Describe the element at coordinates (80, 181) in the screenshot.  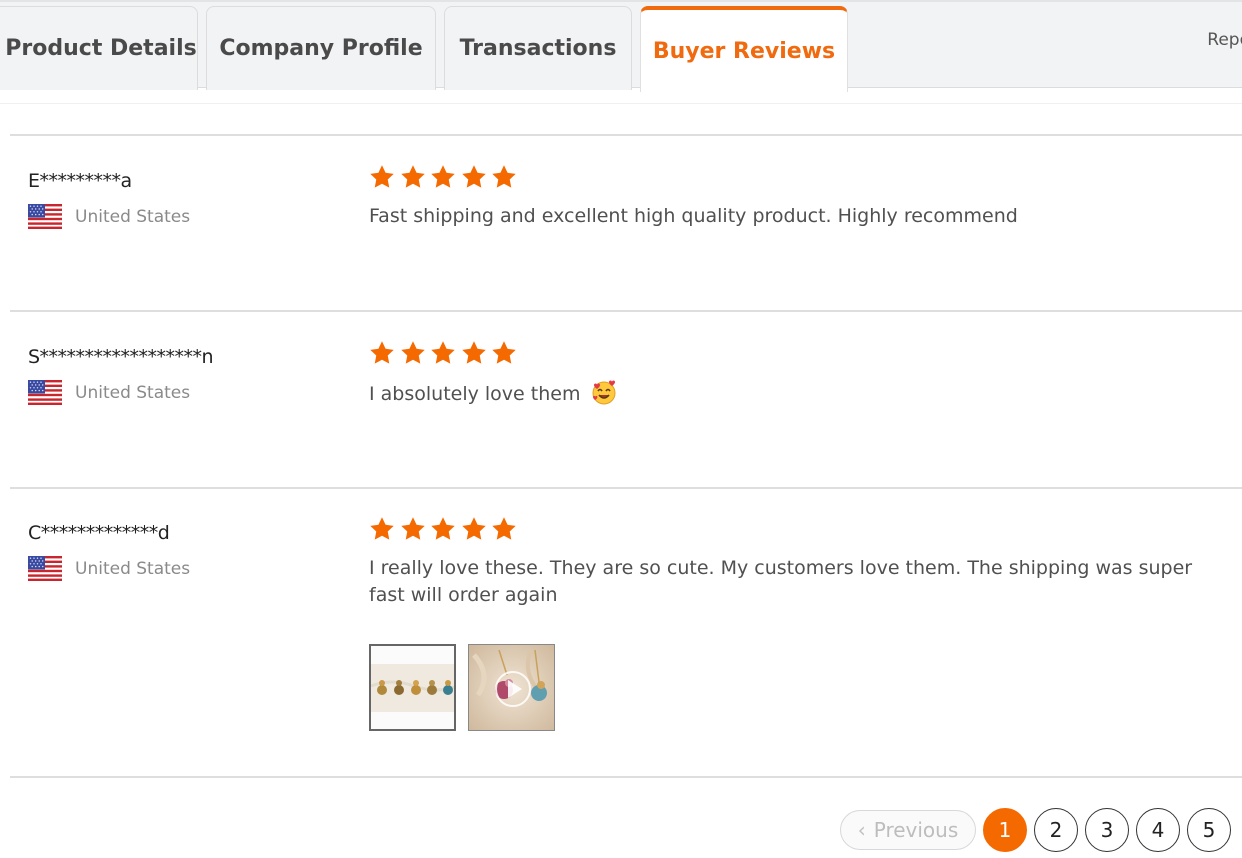
I see `reviewer-name: E*********a` at that location.